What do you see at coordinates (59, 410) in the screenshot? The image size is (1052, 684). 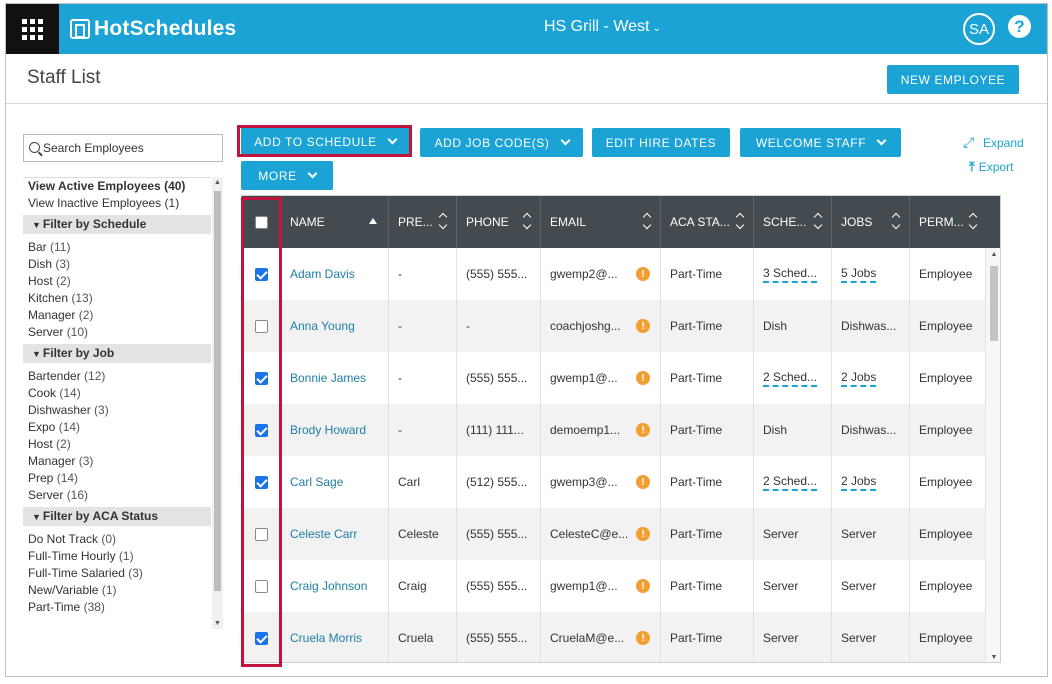 I see `filter-item-label: Dishwasher` at bounding box center [59, 410].